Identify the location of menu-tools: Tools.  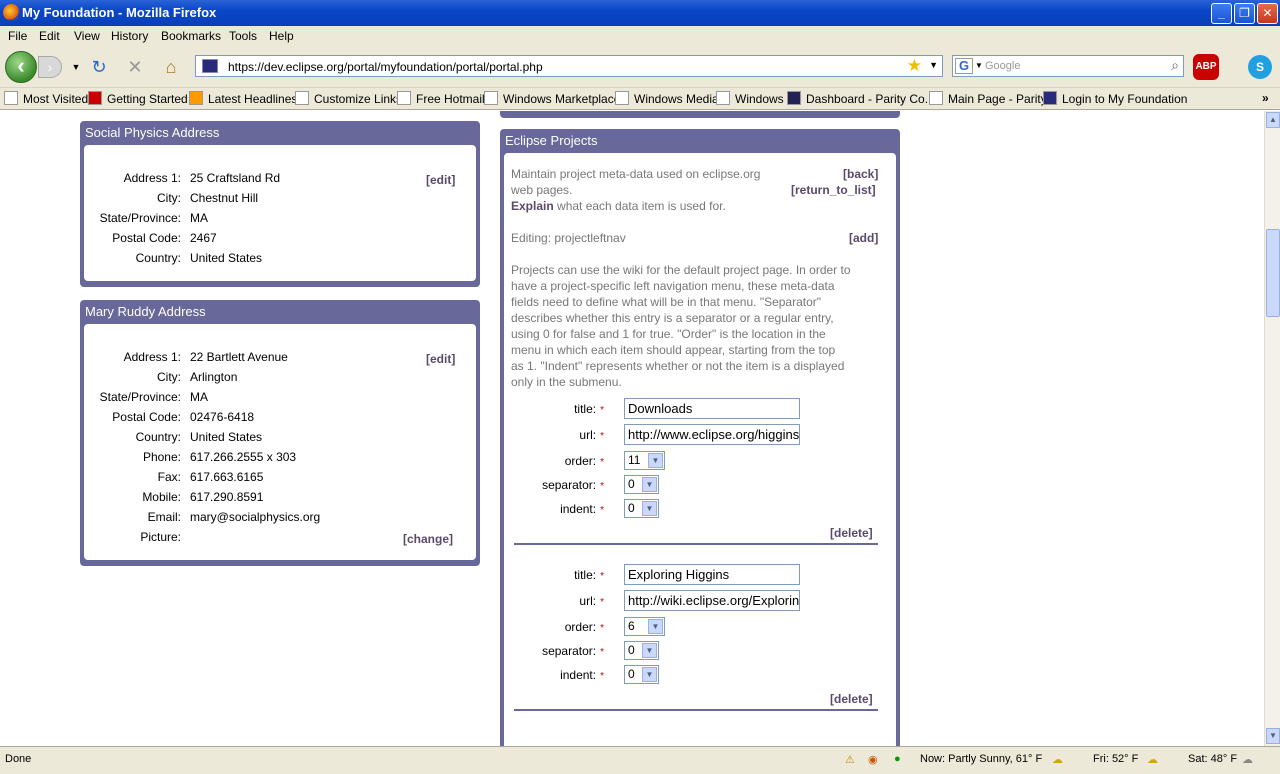
(243, 36).